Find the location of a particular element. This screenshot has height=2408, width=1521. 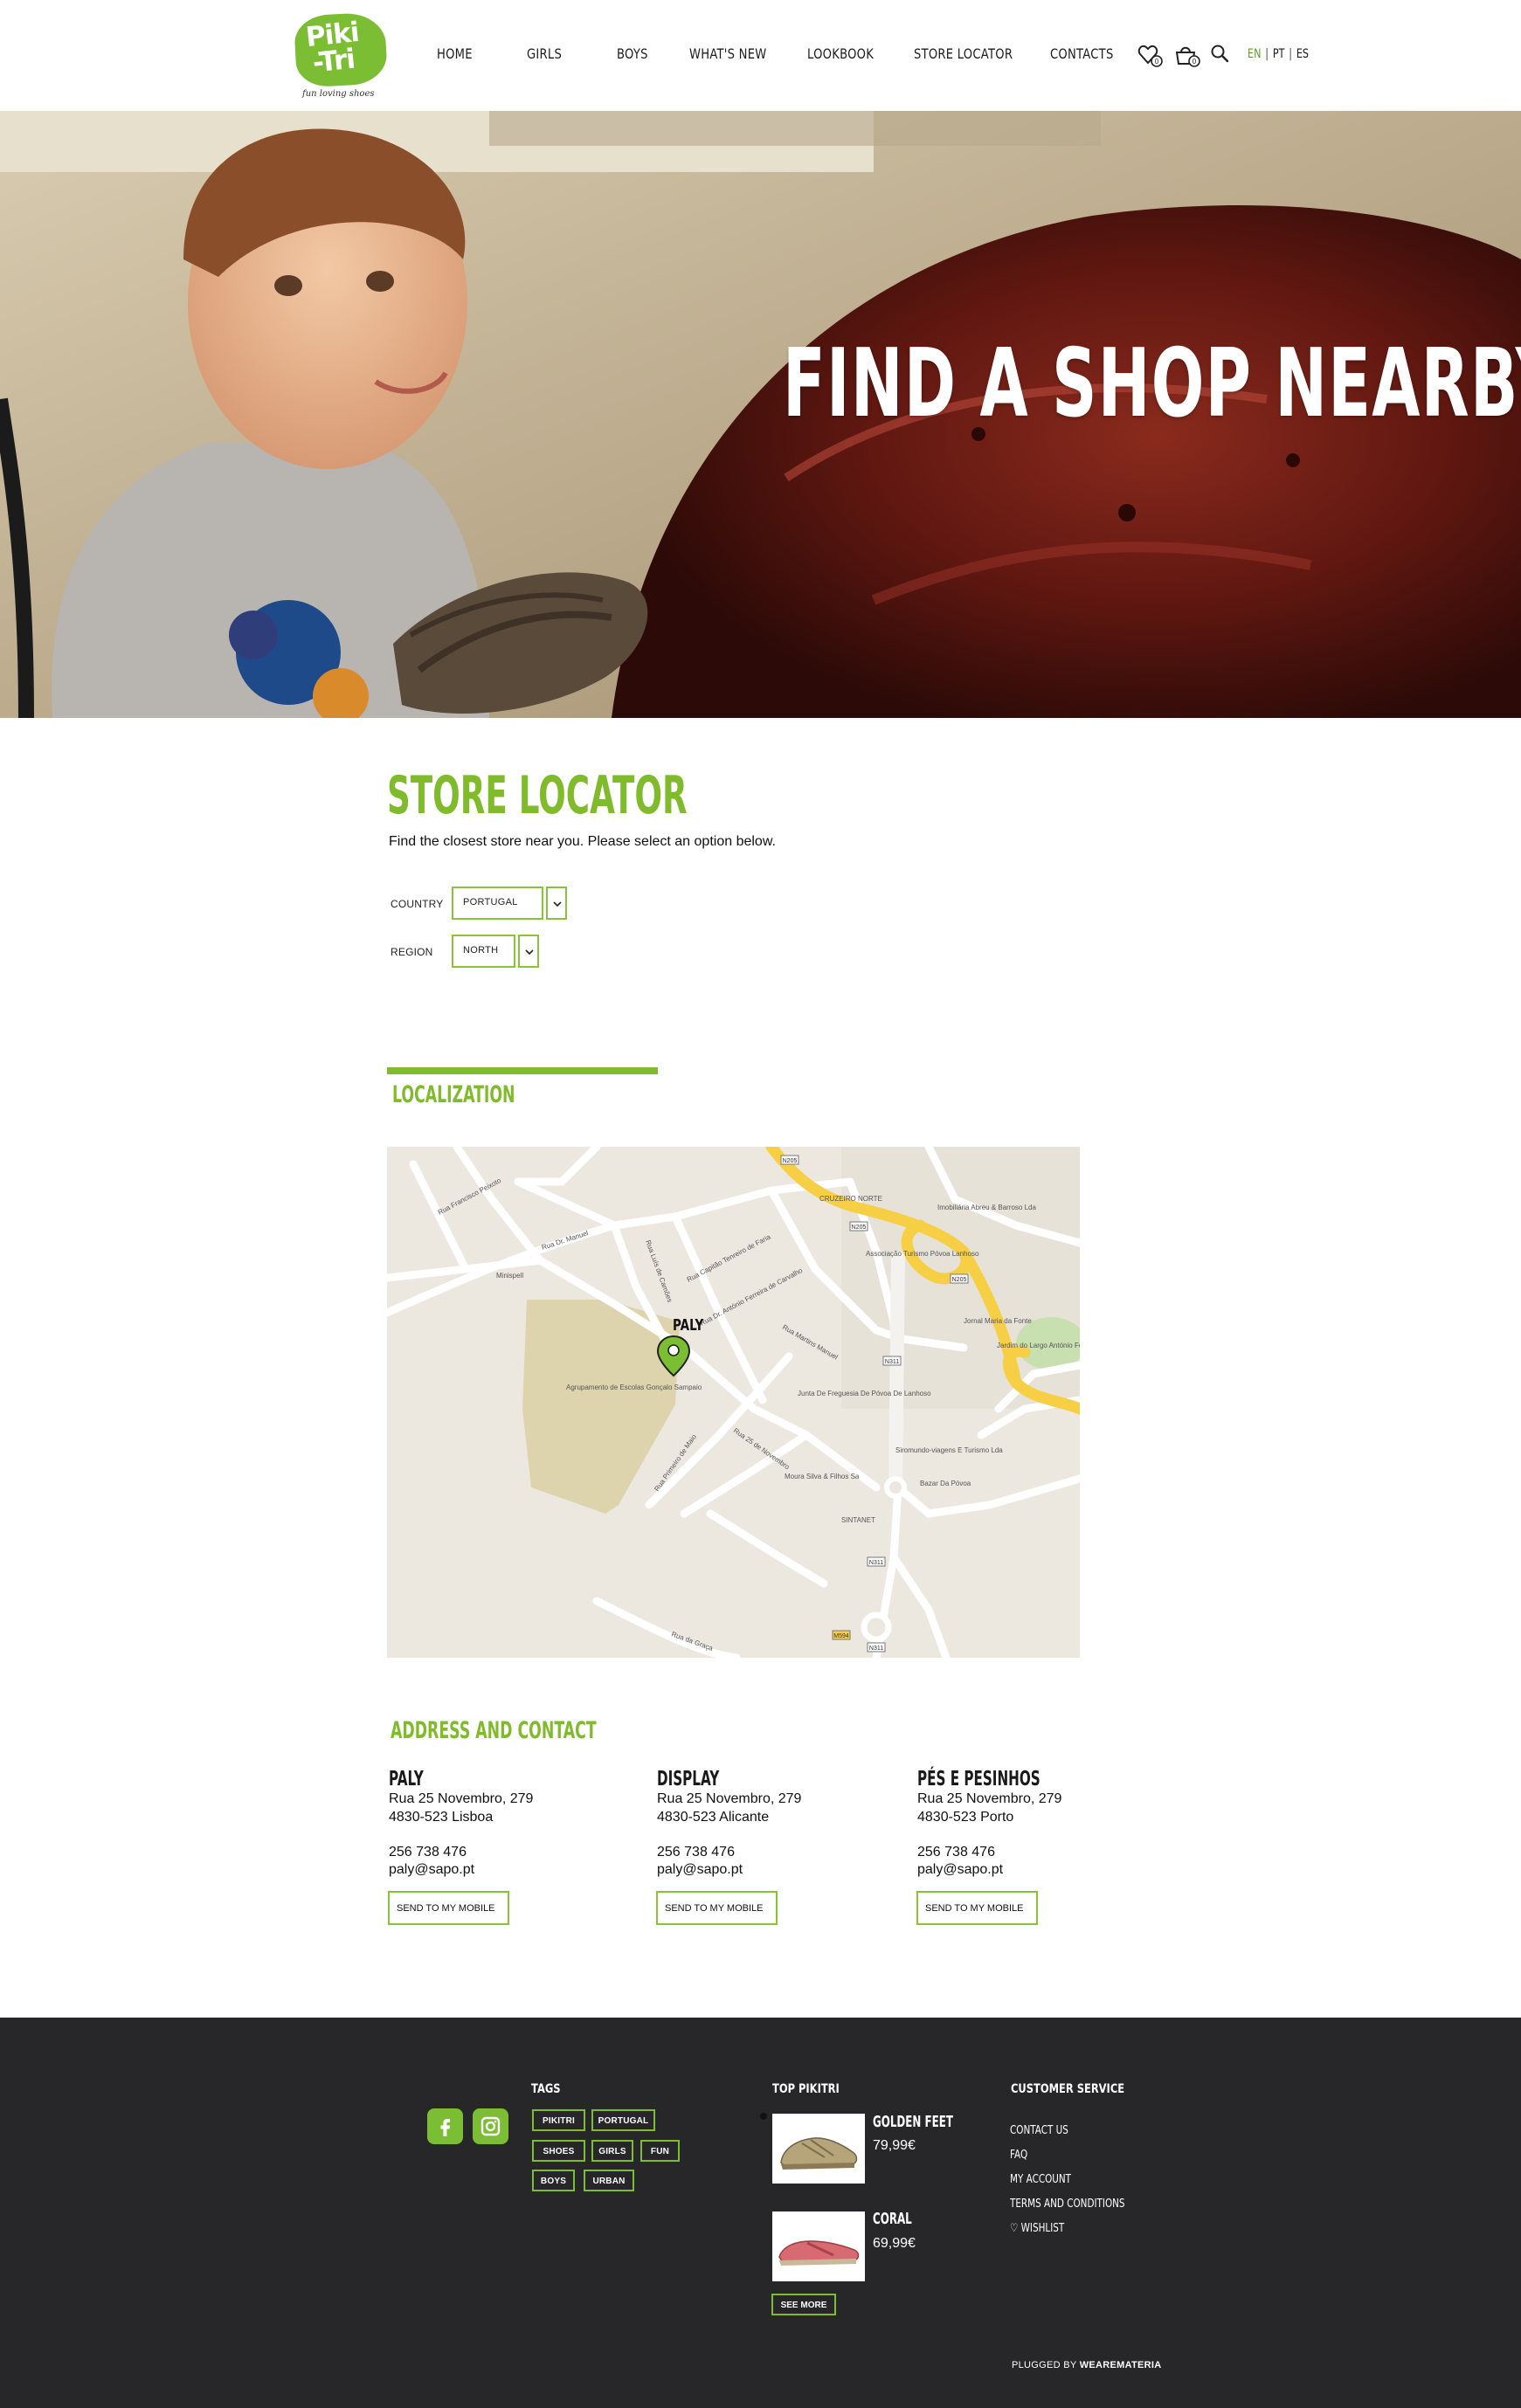

map-label: Associação Turismo Póvoa Lanhoso is located at coordinates (922, 1254).